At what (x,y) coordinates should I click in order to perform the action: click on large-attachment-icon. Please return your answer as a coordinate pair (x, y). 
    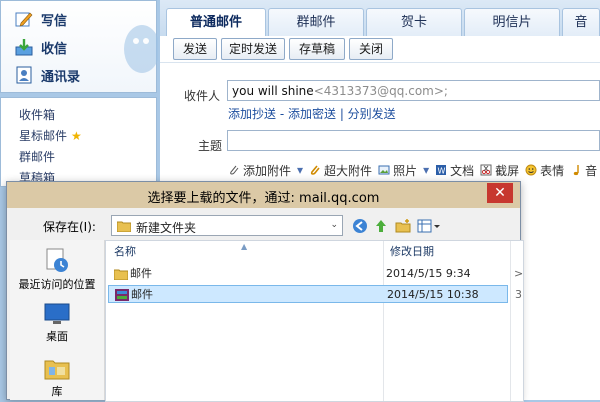
    Looking at the image, I should click on (315, 170).